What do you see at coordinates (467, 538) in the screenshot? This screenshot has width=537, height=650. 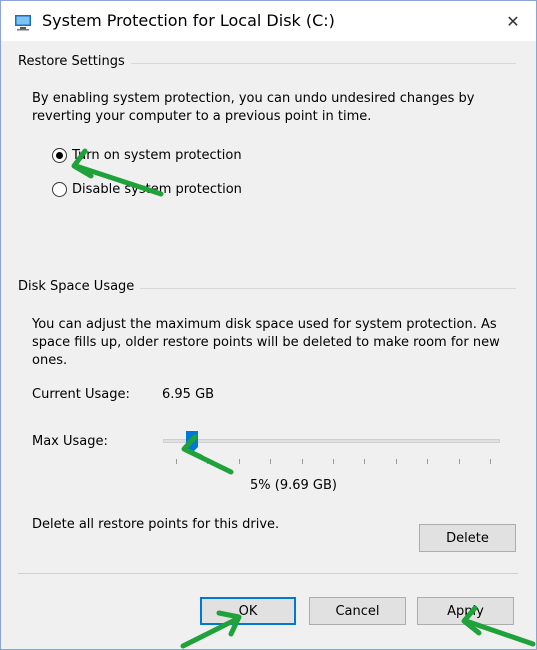 I see `delete-button: Delete` at bounding box center [467, 538].